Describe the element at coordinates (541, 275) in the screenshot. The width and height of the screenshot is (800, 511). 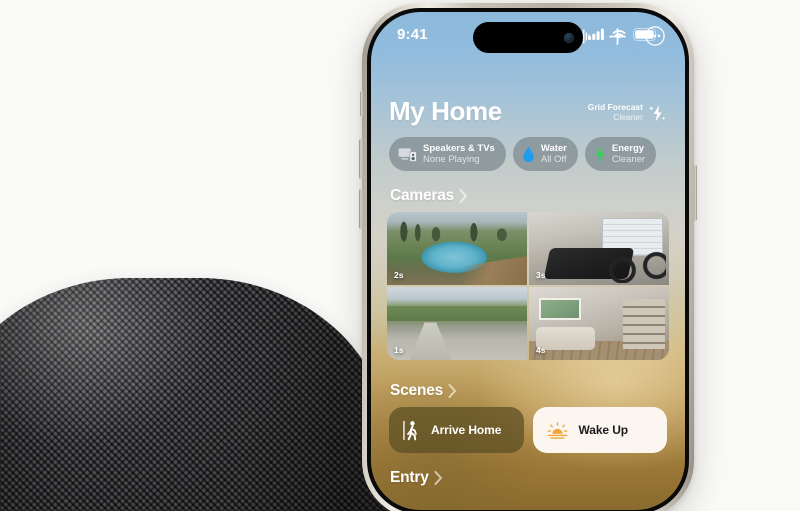
I see `camera-badge: 3s` at that location.